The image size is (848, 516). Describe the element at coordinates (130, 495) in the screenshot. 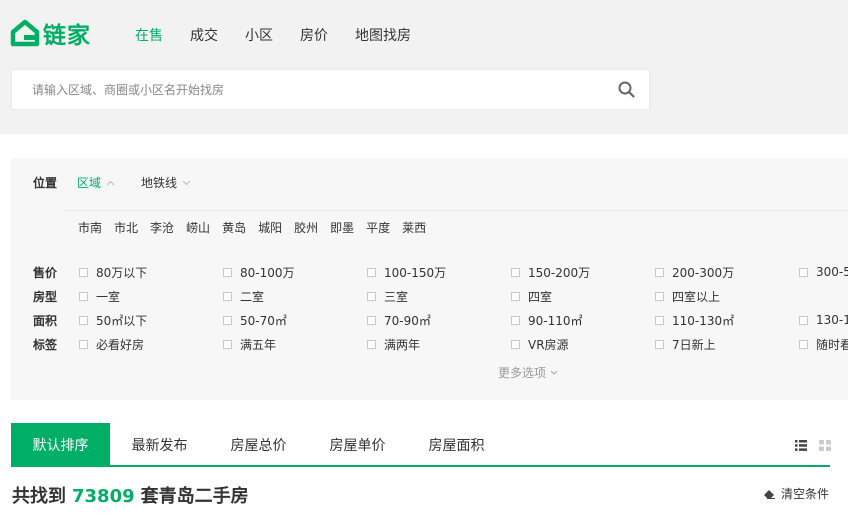

I see `result-summary: 共找到 73809 套青岛二手房` at that location.